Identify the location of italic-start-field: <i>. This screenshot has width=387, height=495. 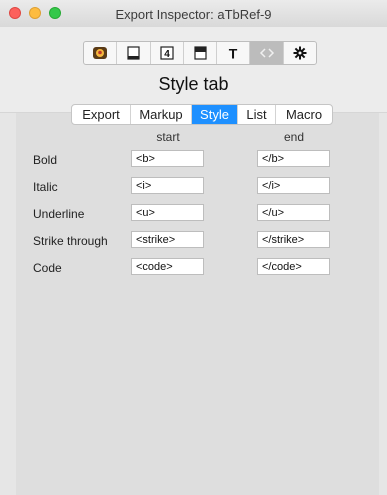
(167, 185).